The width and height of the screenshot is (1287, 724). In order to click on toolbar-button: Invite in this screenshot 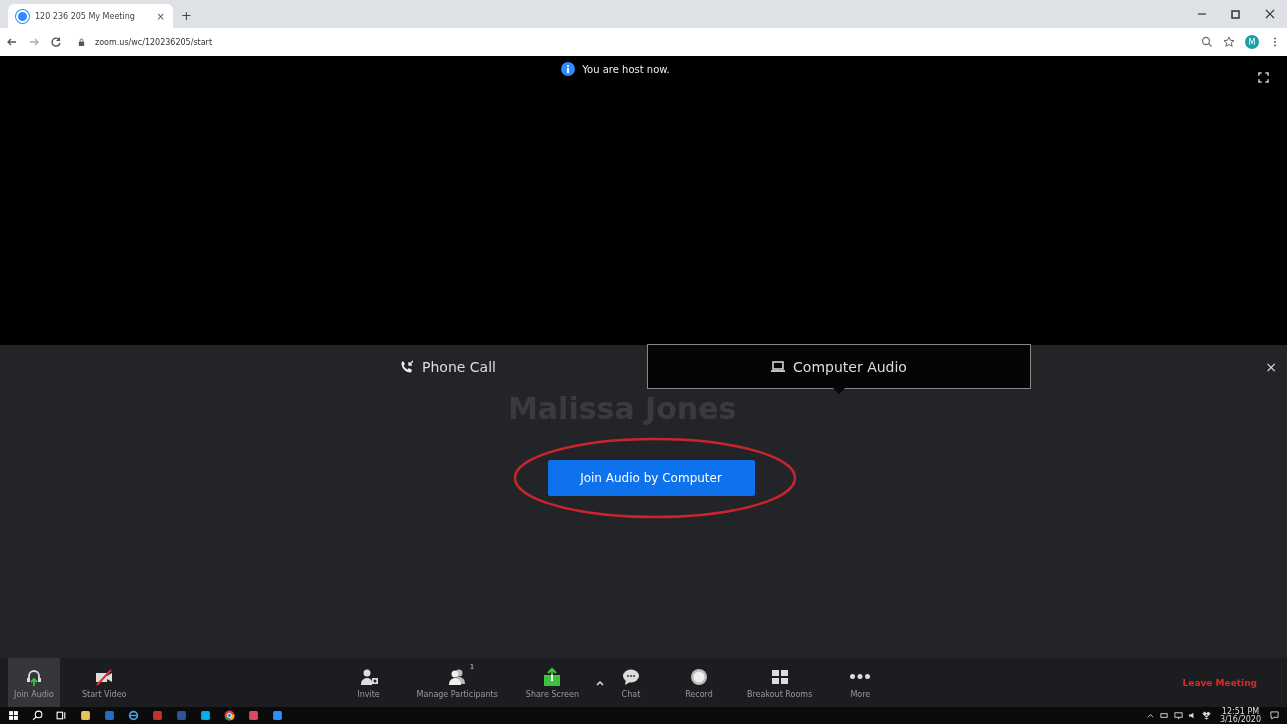, I will do `click(368, 682)`.